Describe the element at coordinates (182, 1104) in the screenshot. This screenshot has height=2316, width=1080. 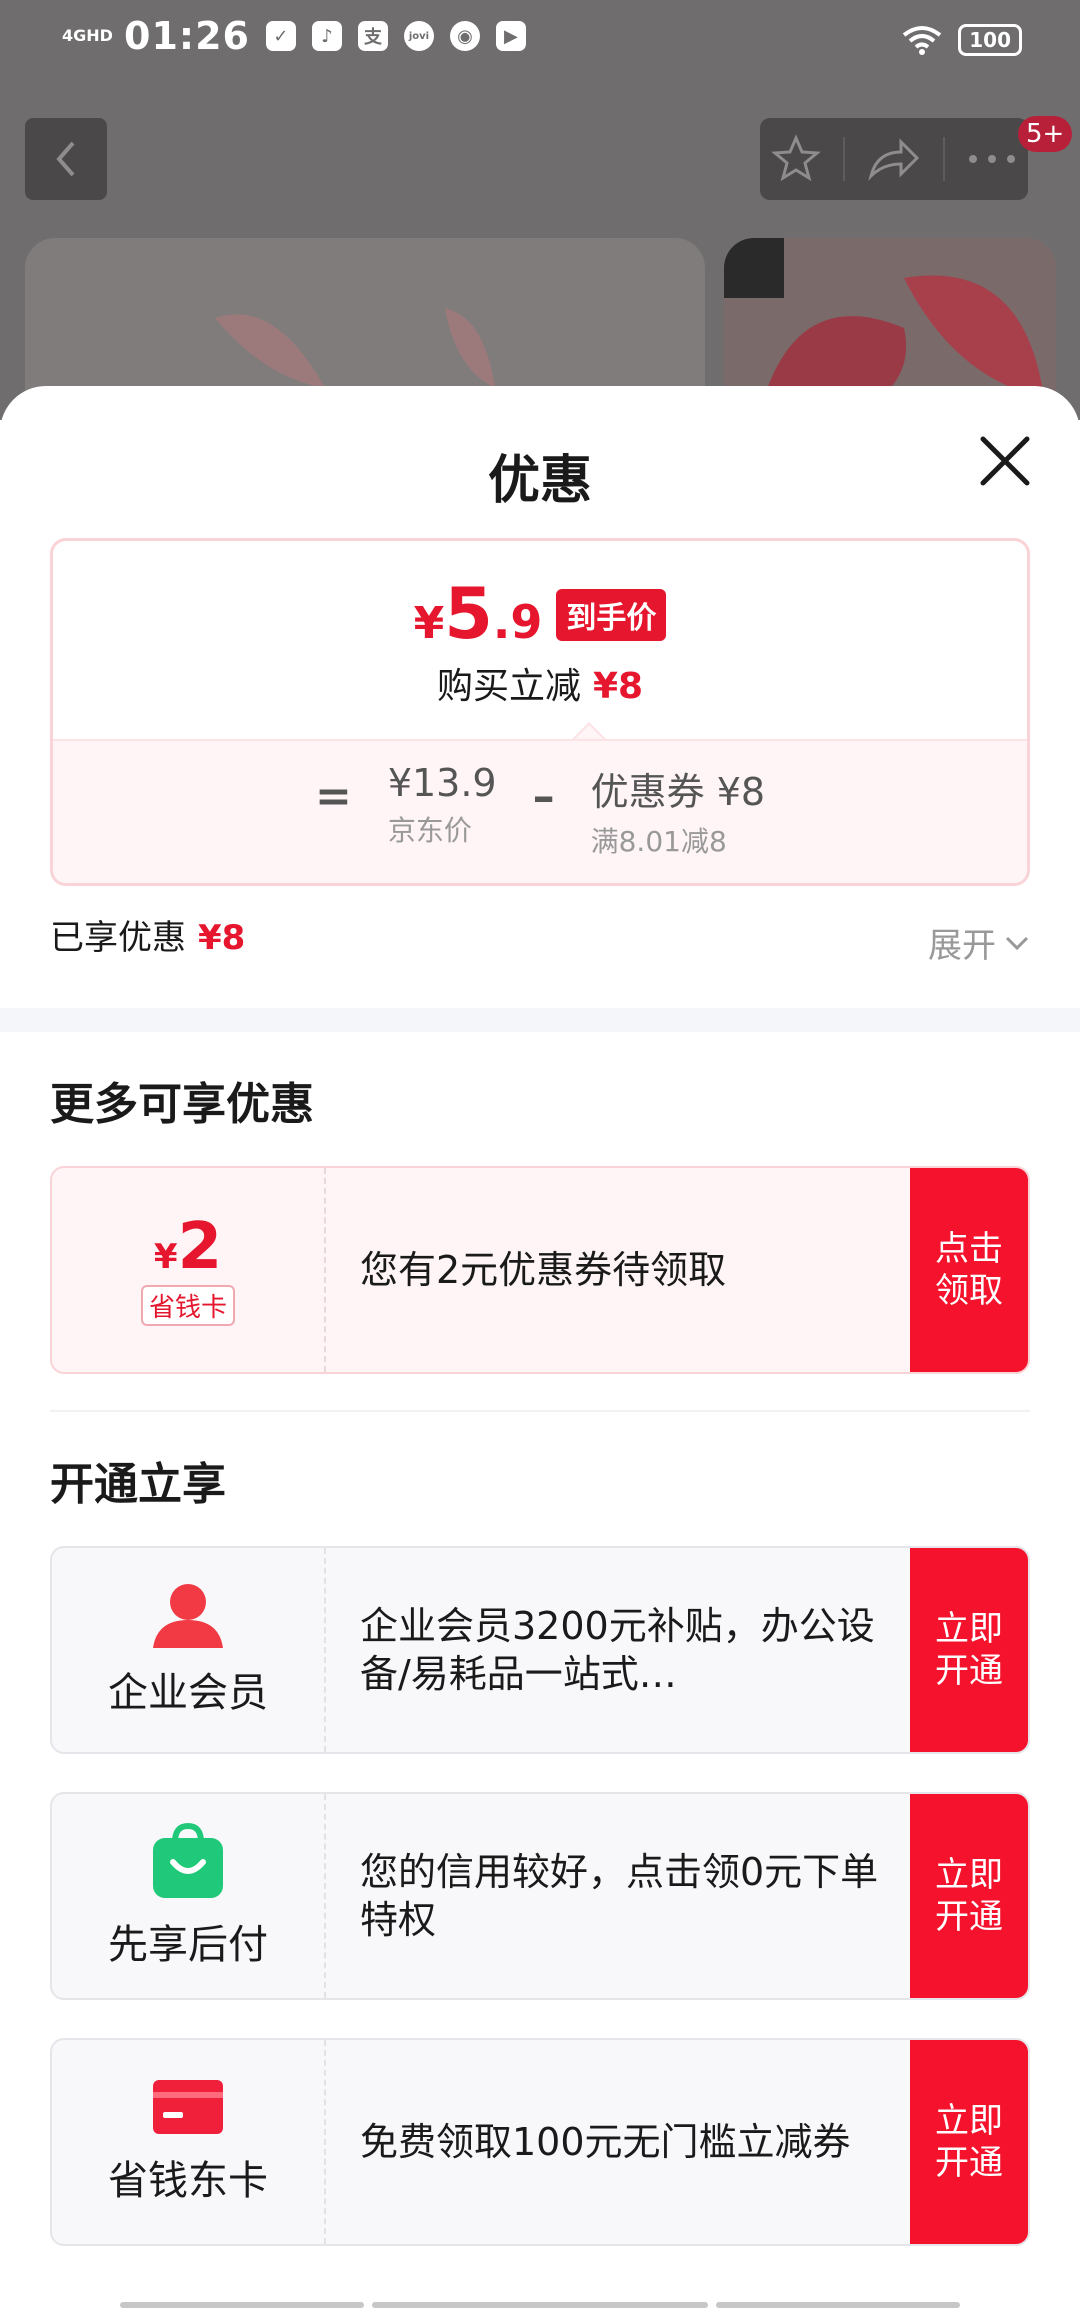
I see `more-offers-title: 更多可享优惠` at that location.